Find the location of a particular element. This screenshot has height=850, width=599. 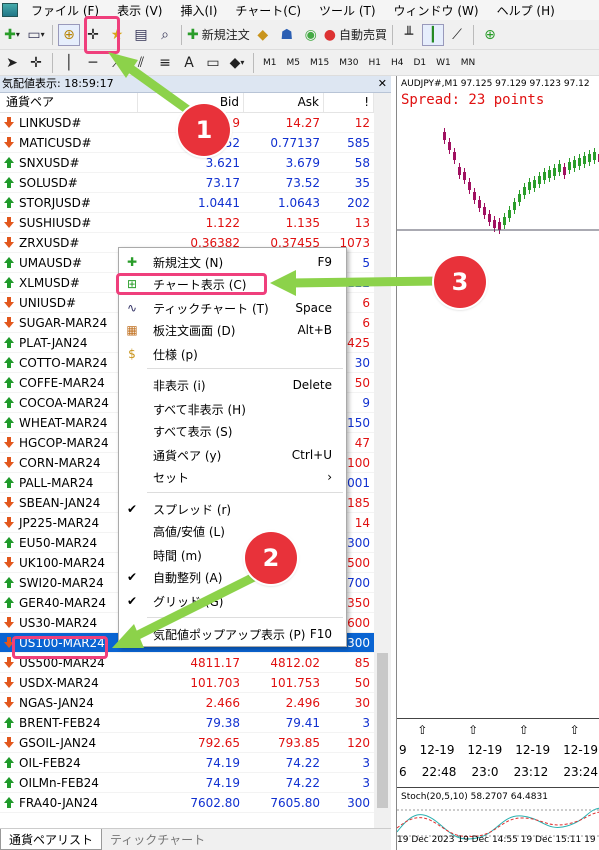

callout-step-2: 2 is located at coordinates (271, 558).